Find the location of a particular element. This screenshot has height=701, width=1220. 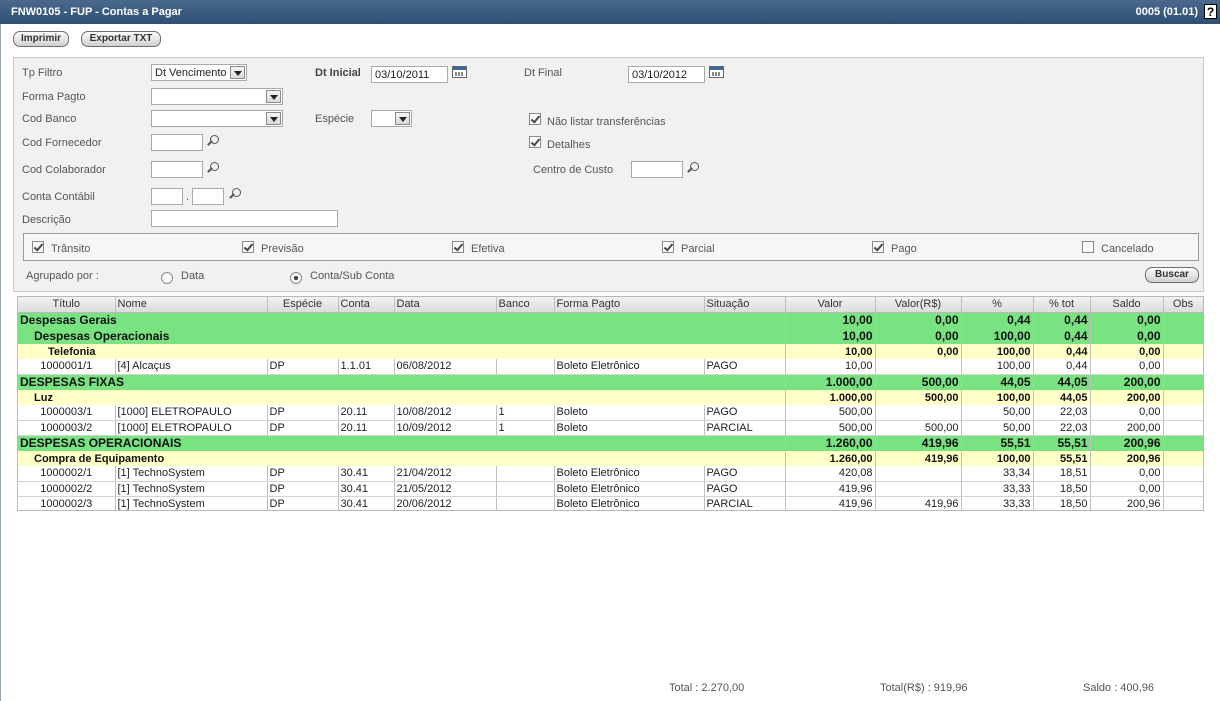

status-check-cancelado is located at coordinates (1088, 247).